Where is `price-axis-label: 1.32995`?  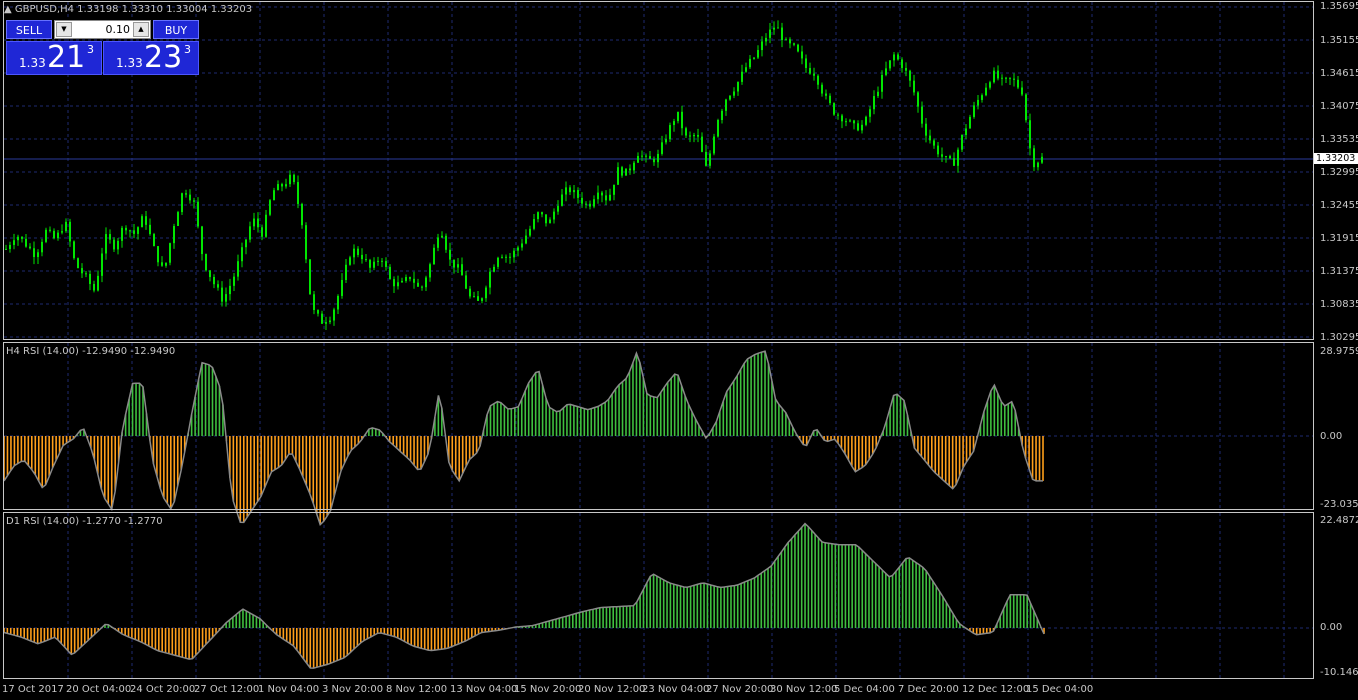 price-axis-label: 1.32995 is located at coordinates (1339, 172).